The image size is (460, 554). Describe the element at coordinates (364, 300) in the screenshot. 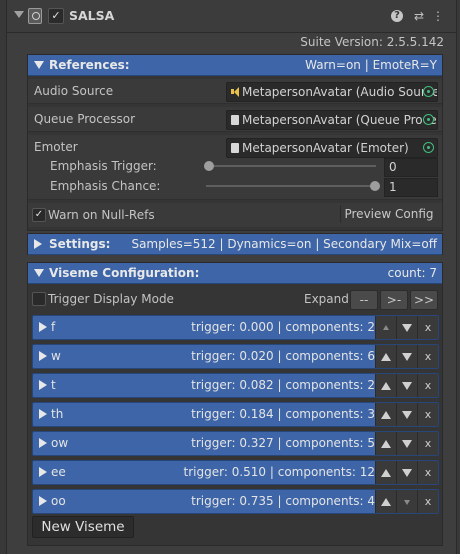

I see `collapse-all-button: --` at that location.